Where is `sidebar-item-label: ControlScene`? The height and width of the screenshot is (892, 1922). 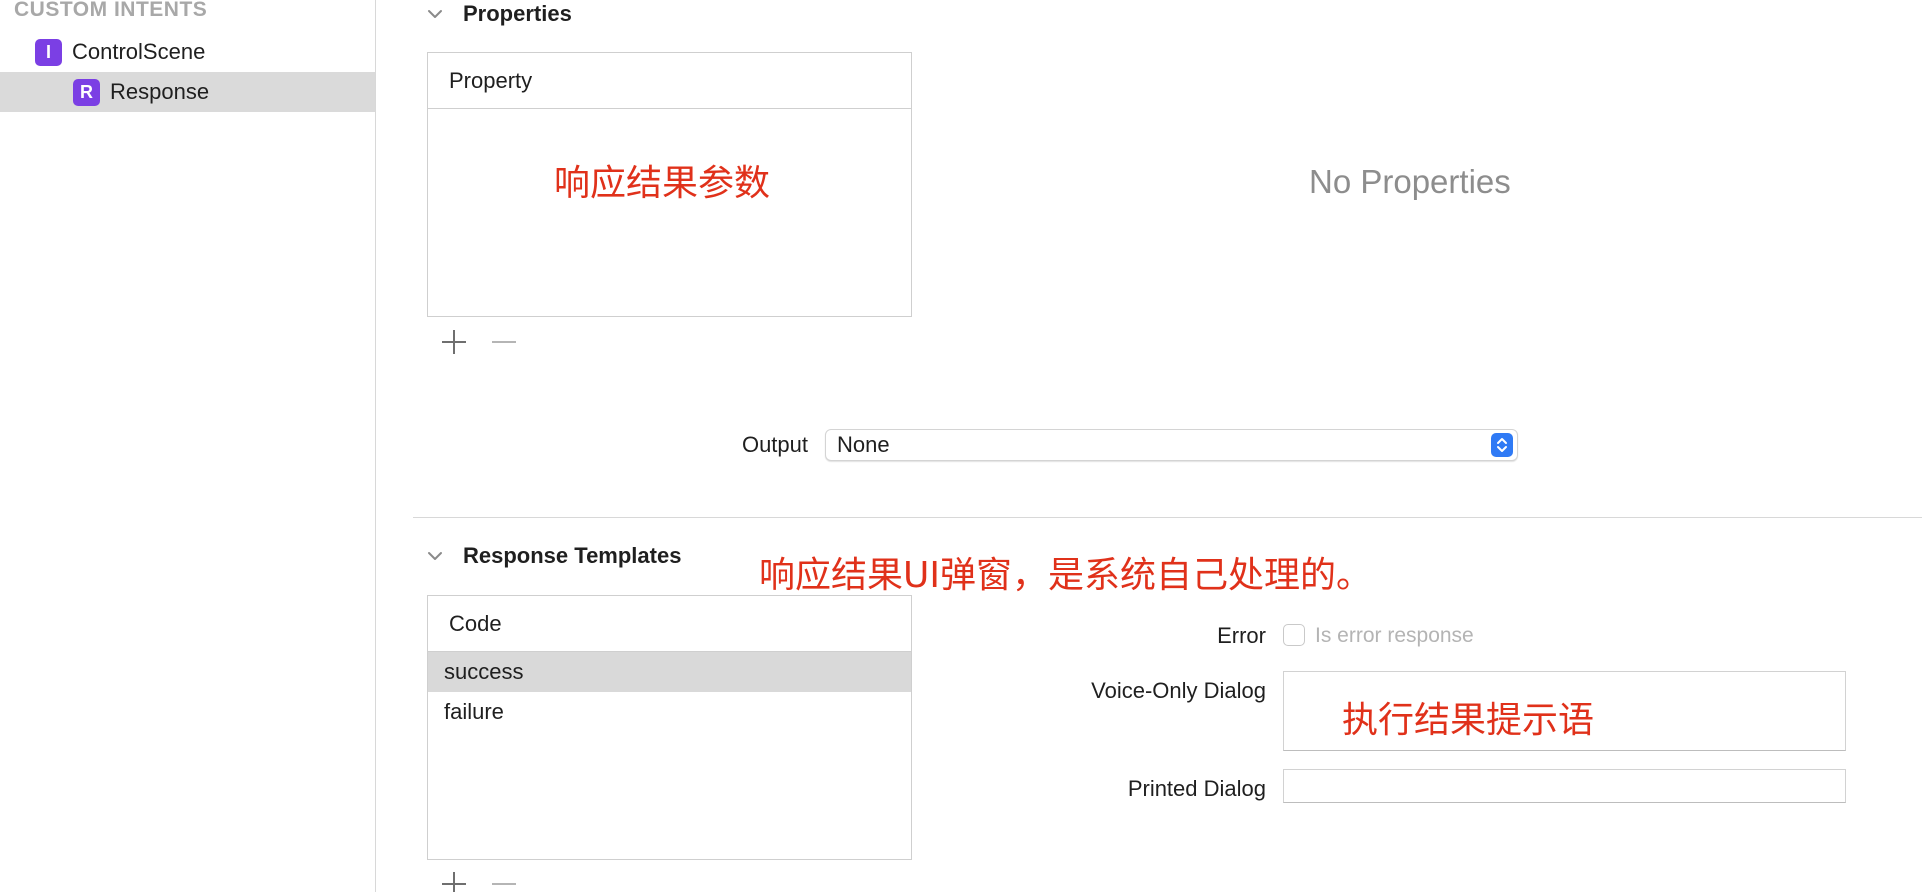
sidebar-item-label: ControlScene is located at coordinates (139, 51).